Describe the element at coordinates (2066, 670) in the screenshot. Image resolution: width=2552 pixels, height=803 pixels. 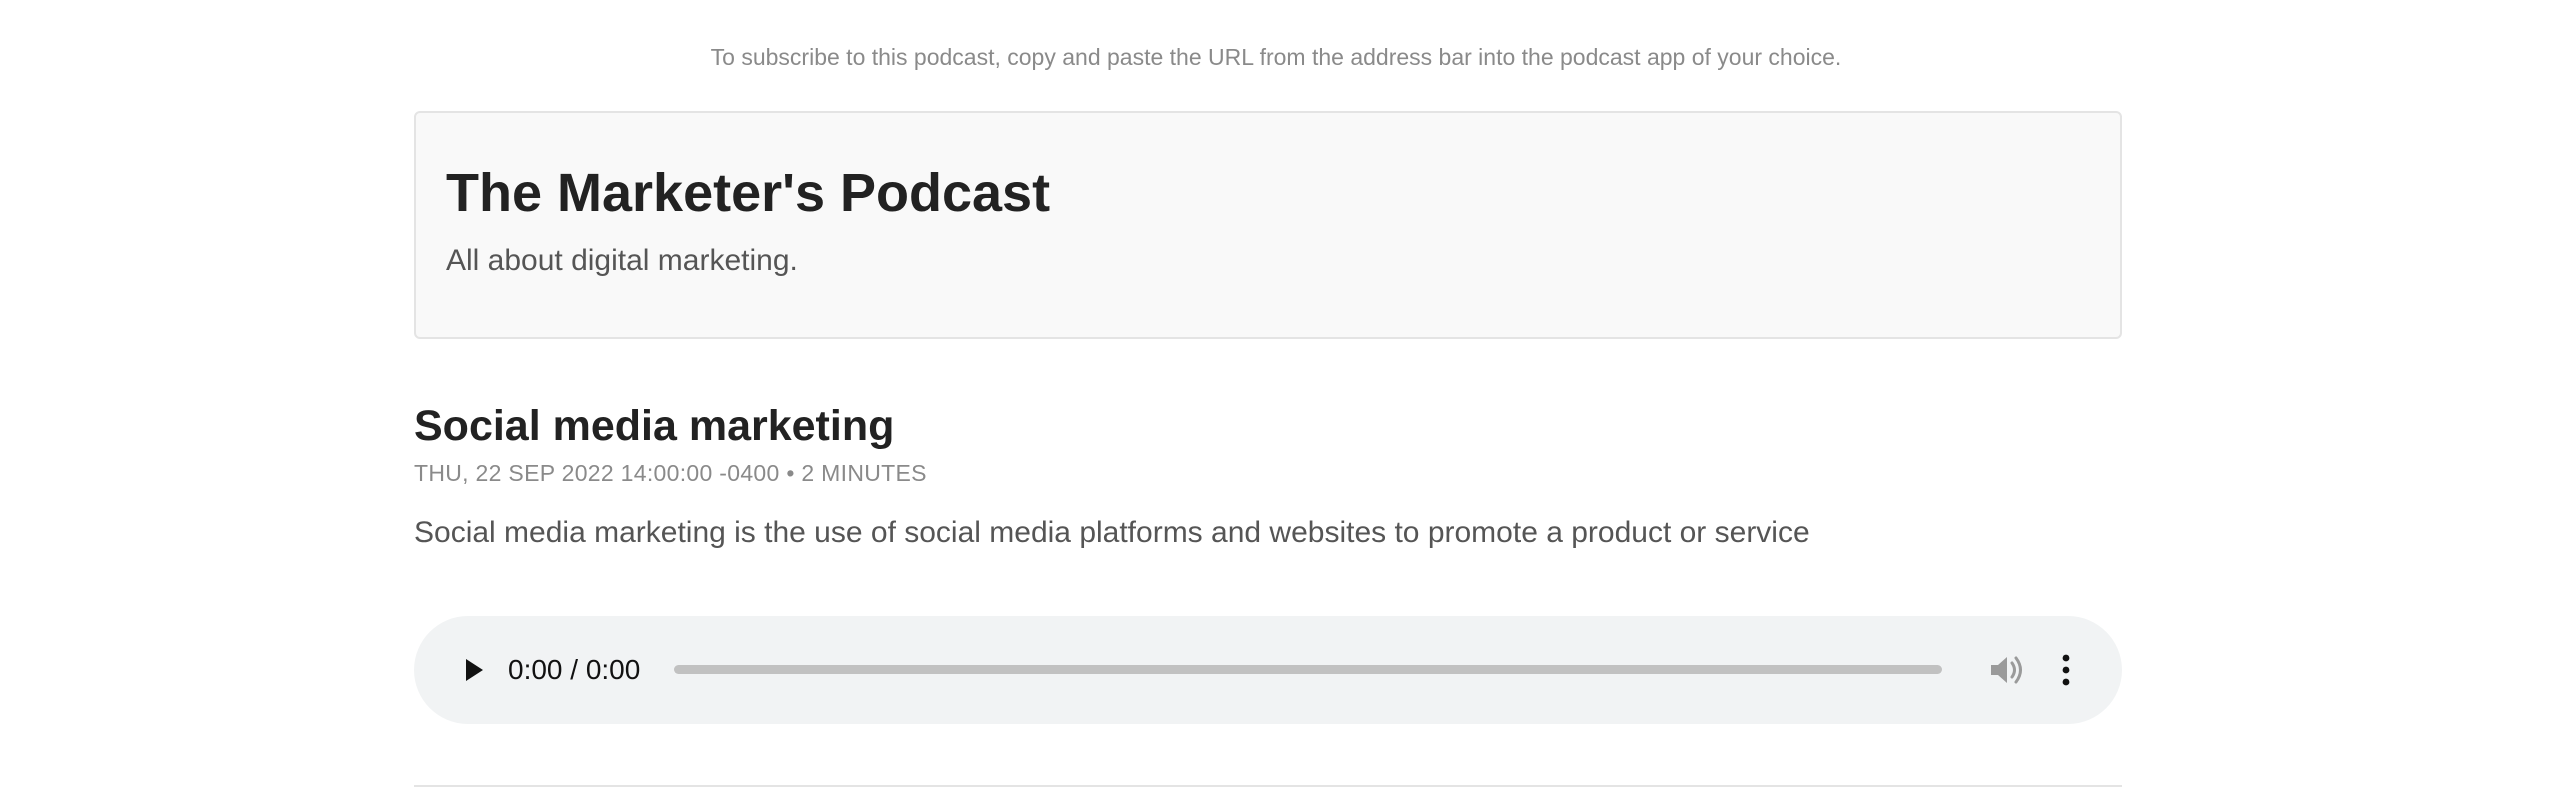
I see `more-vertical-icon` at that location.